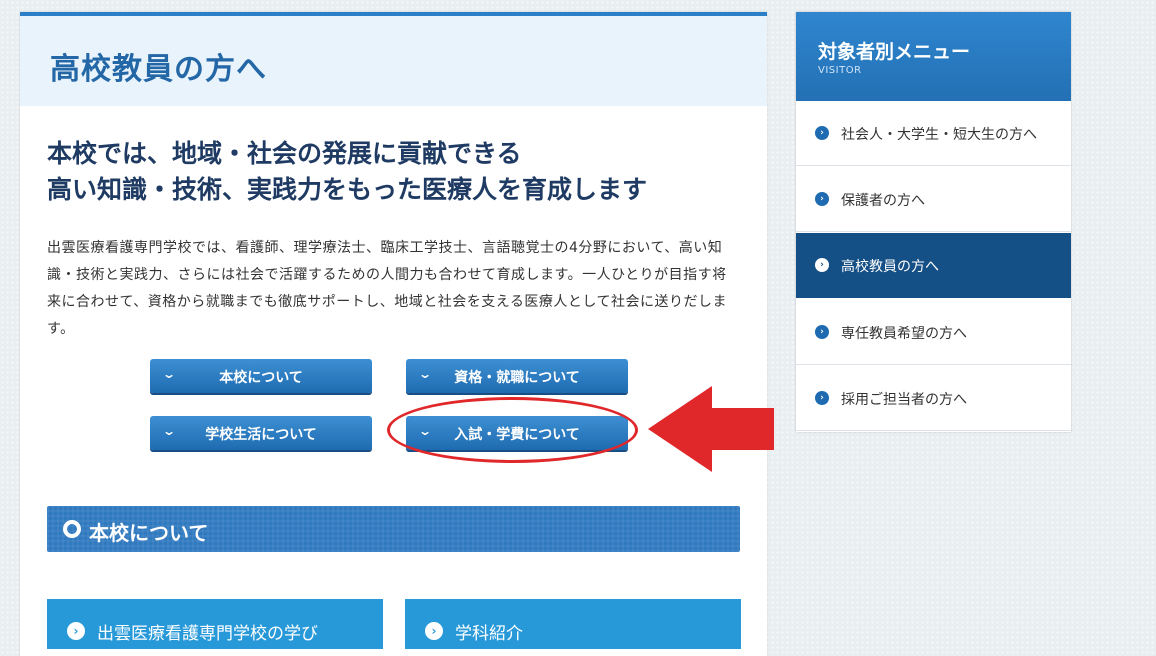 Image resolution: width=1156 pixels, height=656 pixels. What do you see at coordinates (72, 529) in the screenshot?
I see `ring-icon` at bounding box center [72, 529].